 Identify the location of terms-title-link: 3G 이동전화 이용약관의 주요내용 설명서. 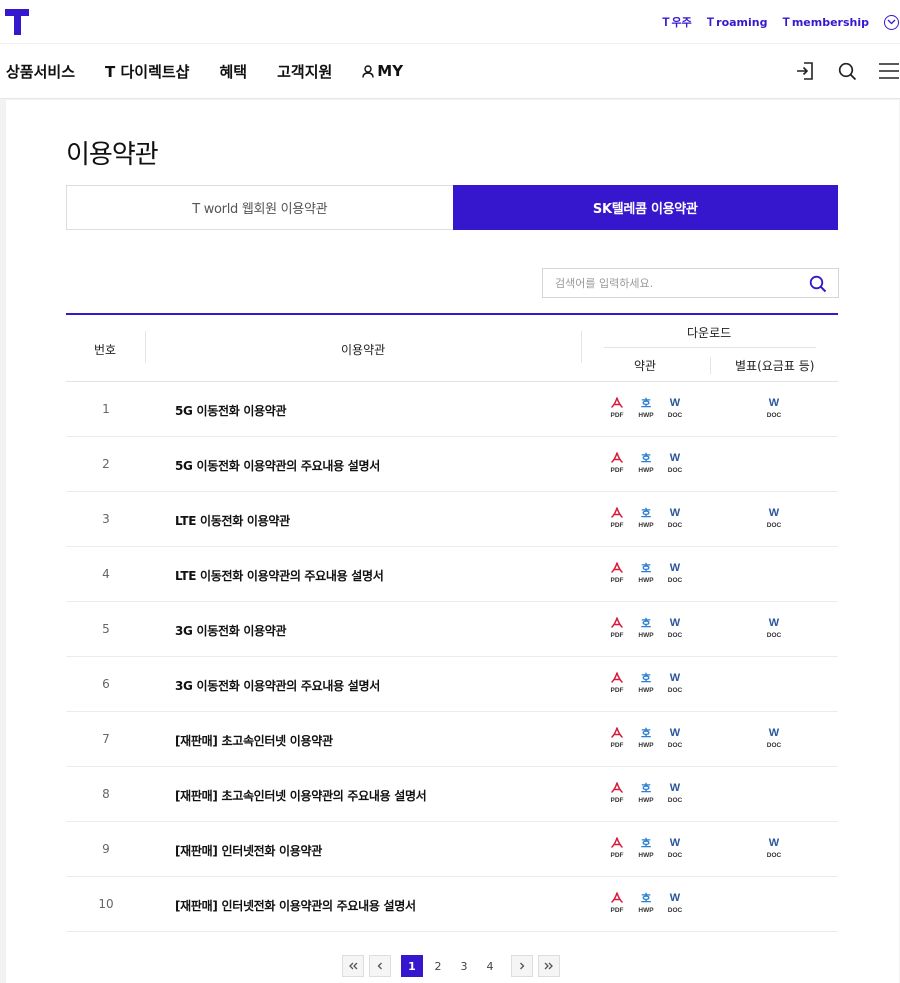
(277, 685).